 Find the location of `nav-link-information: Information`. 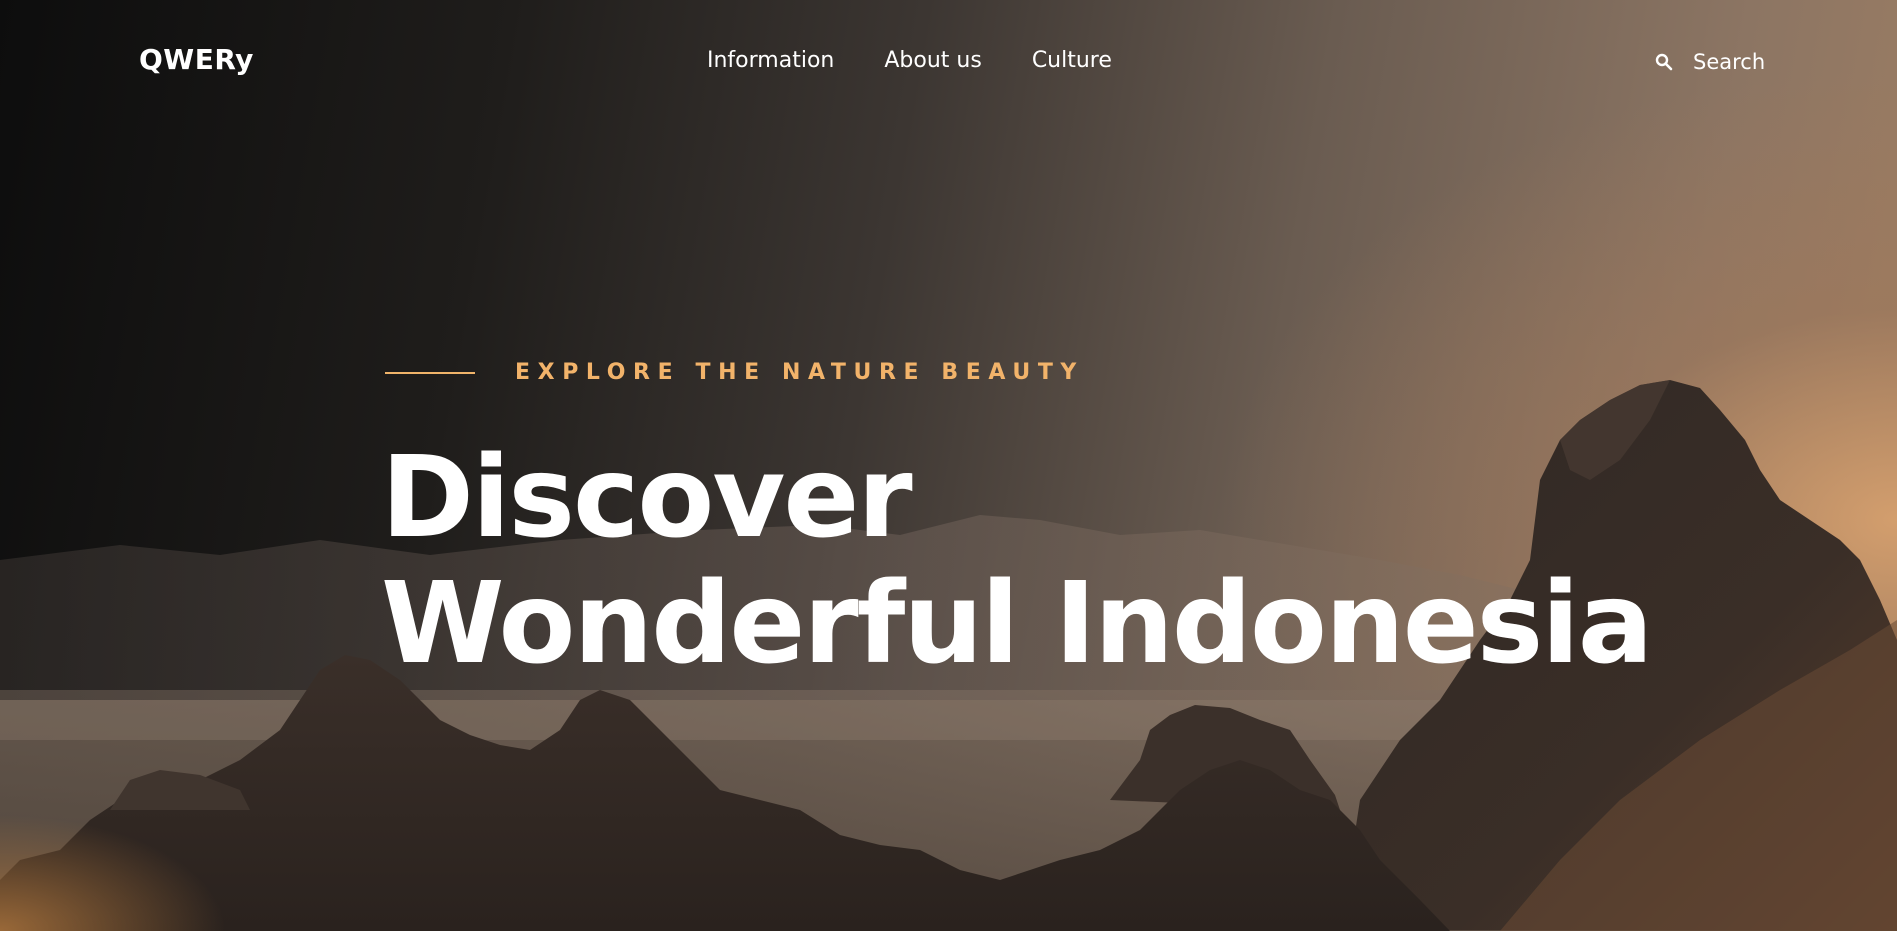

nav-link-information: Information is located at coordinates (770, 60).